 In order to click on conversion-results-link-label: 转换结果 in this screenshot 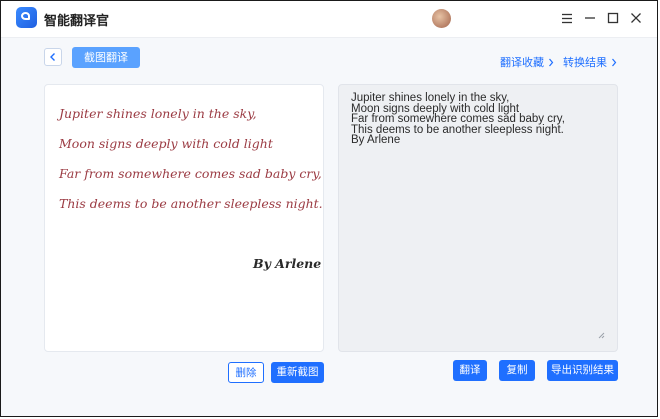, I will do `click(585, 62)`.